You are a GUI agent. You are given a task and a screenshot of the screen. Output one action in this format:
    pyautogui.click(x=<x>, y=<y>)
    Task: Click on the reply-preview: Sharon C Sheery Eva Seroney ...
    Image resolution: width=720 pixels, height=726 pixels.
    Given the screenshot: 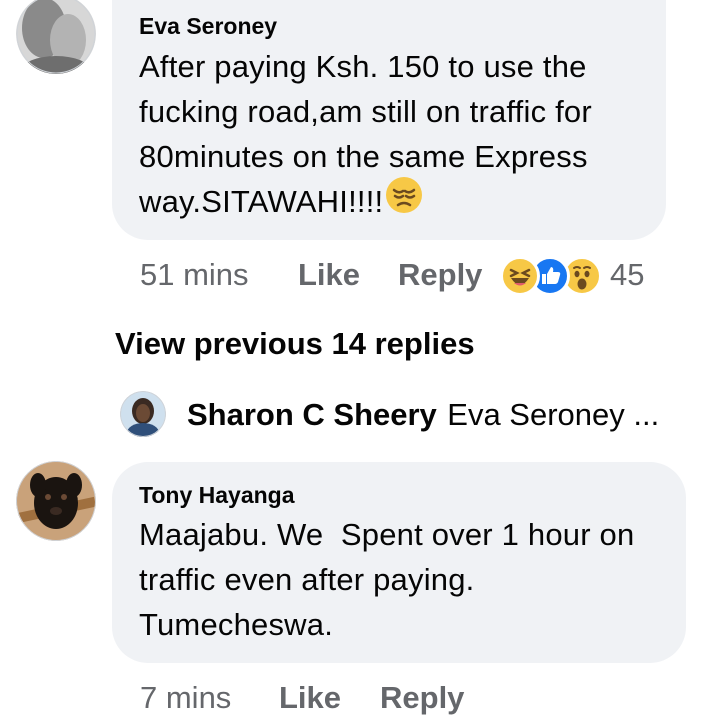 What is the action you would take?
    pyautogui.click(x=423, y=415)
    